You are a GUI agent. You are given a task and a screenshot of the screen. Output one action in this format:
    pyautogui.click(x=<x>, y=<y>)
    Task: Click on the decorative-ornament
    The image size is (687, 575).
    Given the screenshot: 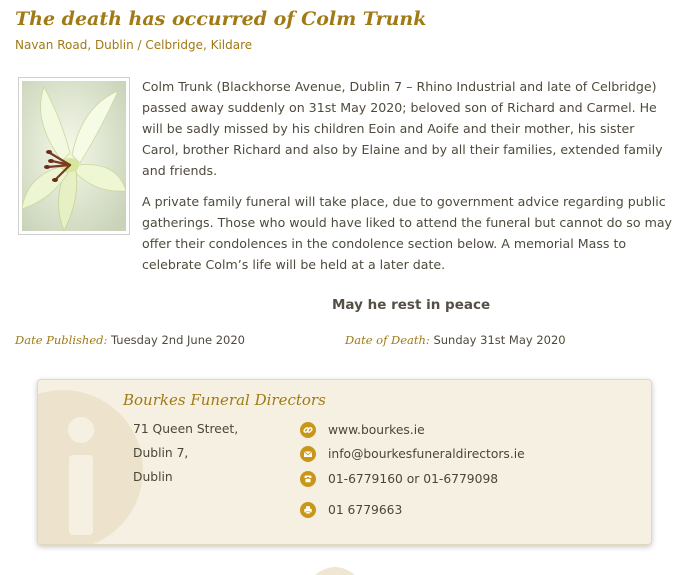 What is the action you would take?
    pyautogui.click(x=335, y=571)
    